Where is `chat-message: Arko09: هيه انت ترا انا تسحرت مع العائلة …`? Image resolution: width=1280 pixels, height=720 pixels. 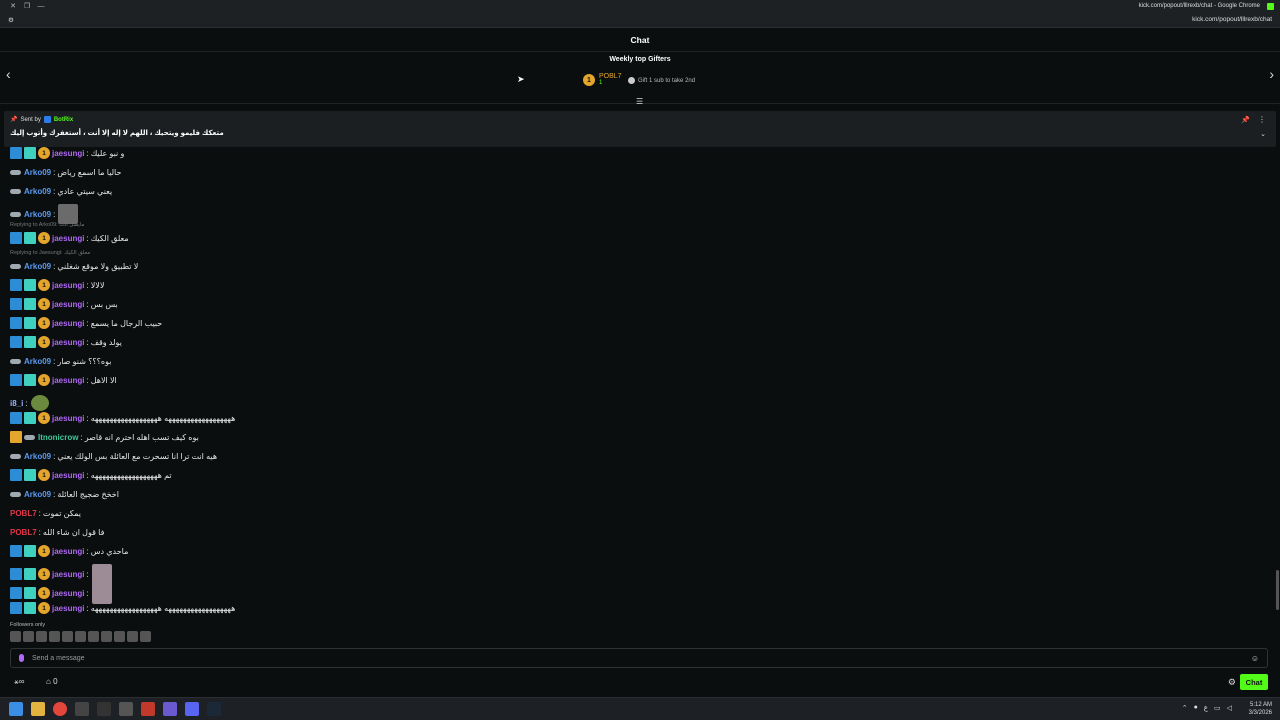
chat-message: Arko09: هيه انت ترا انا تسحرت مع العائلة … is located at coordinates (113, 456).